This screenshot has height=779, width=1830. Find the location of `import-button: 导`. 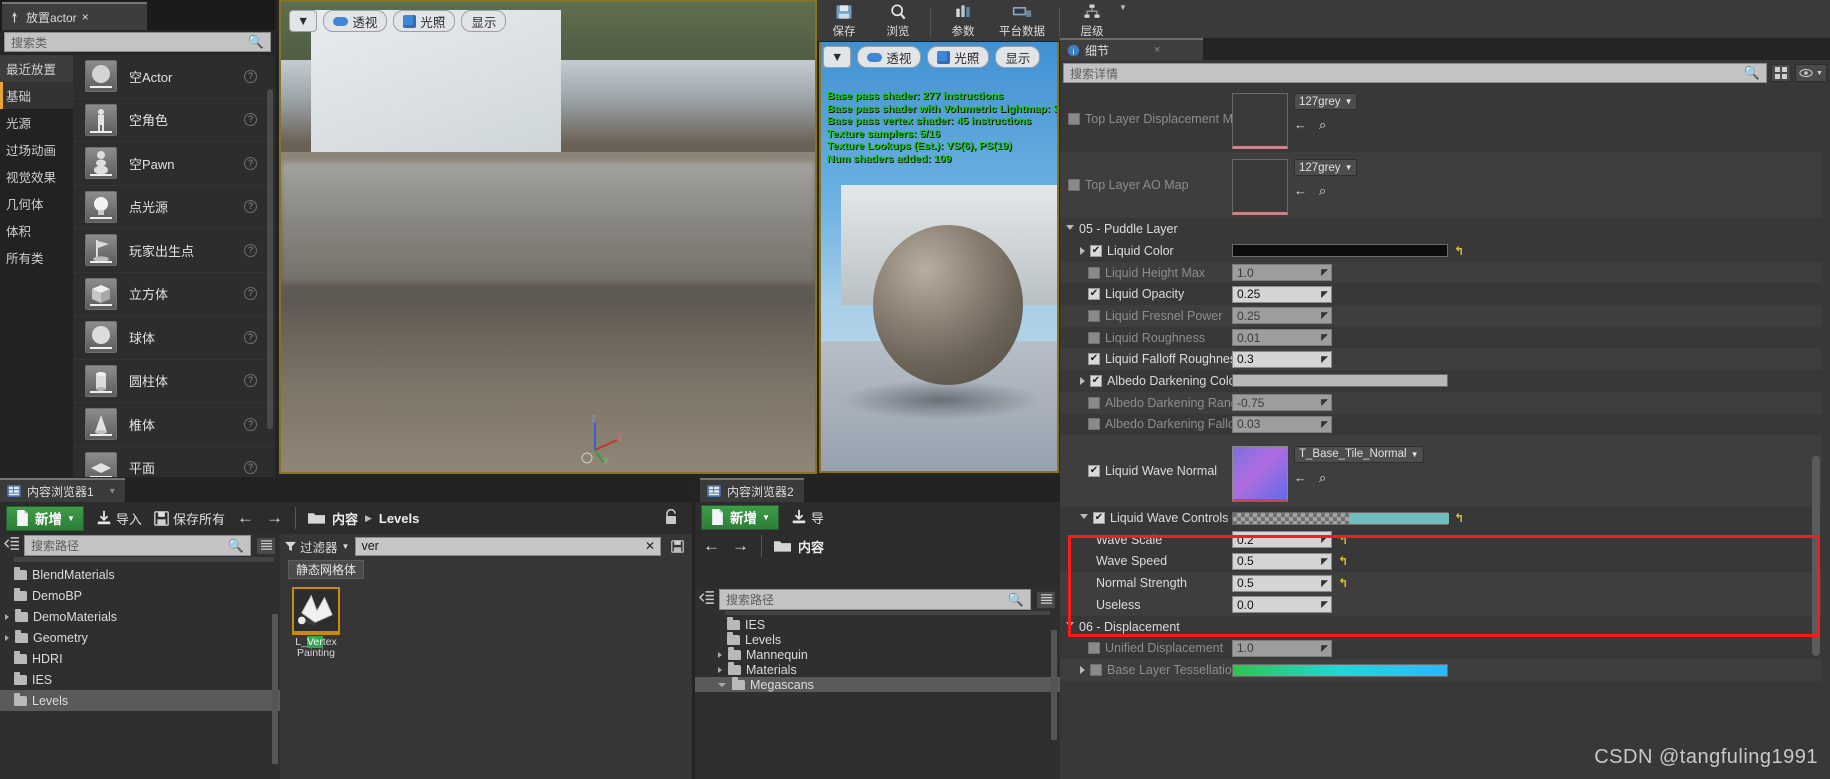

import-button: 导 is located at coordinates (807, 517).